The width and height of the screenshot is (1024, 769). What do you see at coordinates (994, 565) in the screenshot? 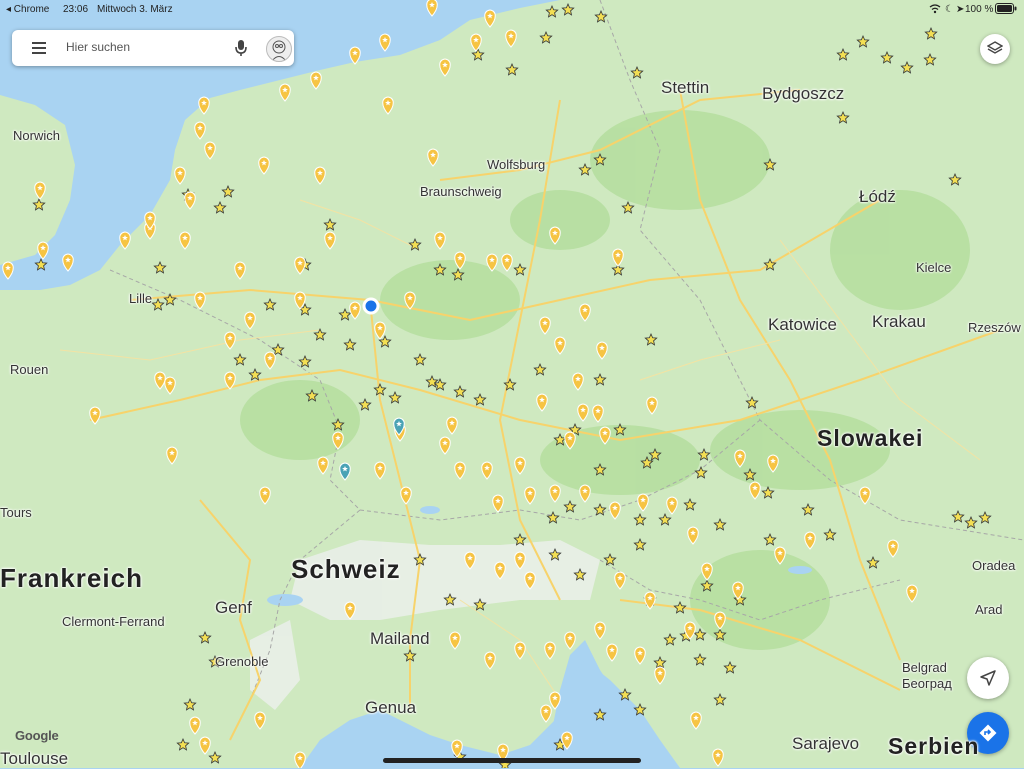
I see `place-label: Oradea` at bounding box center [994, 565].